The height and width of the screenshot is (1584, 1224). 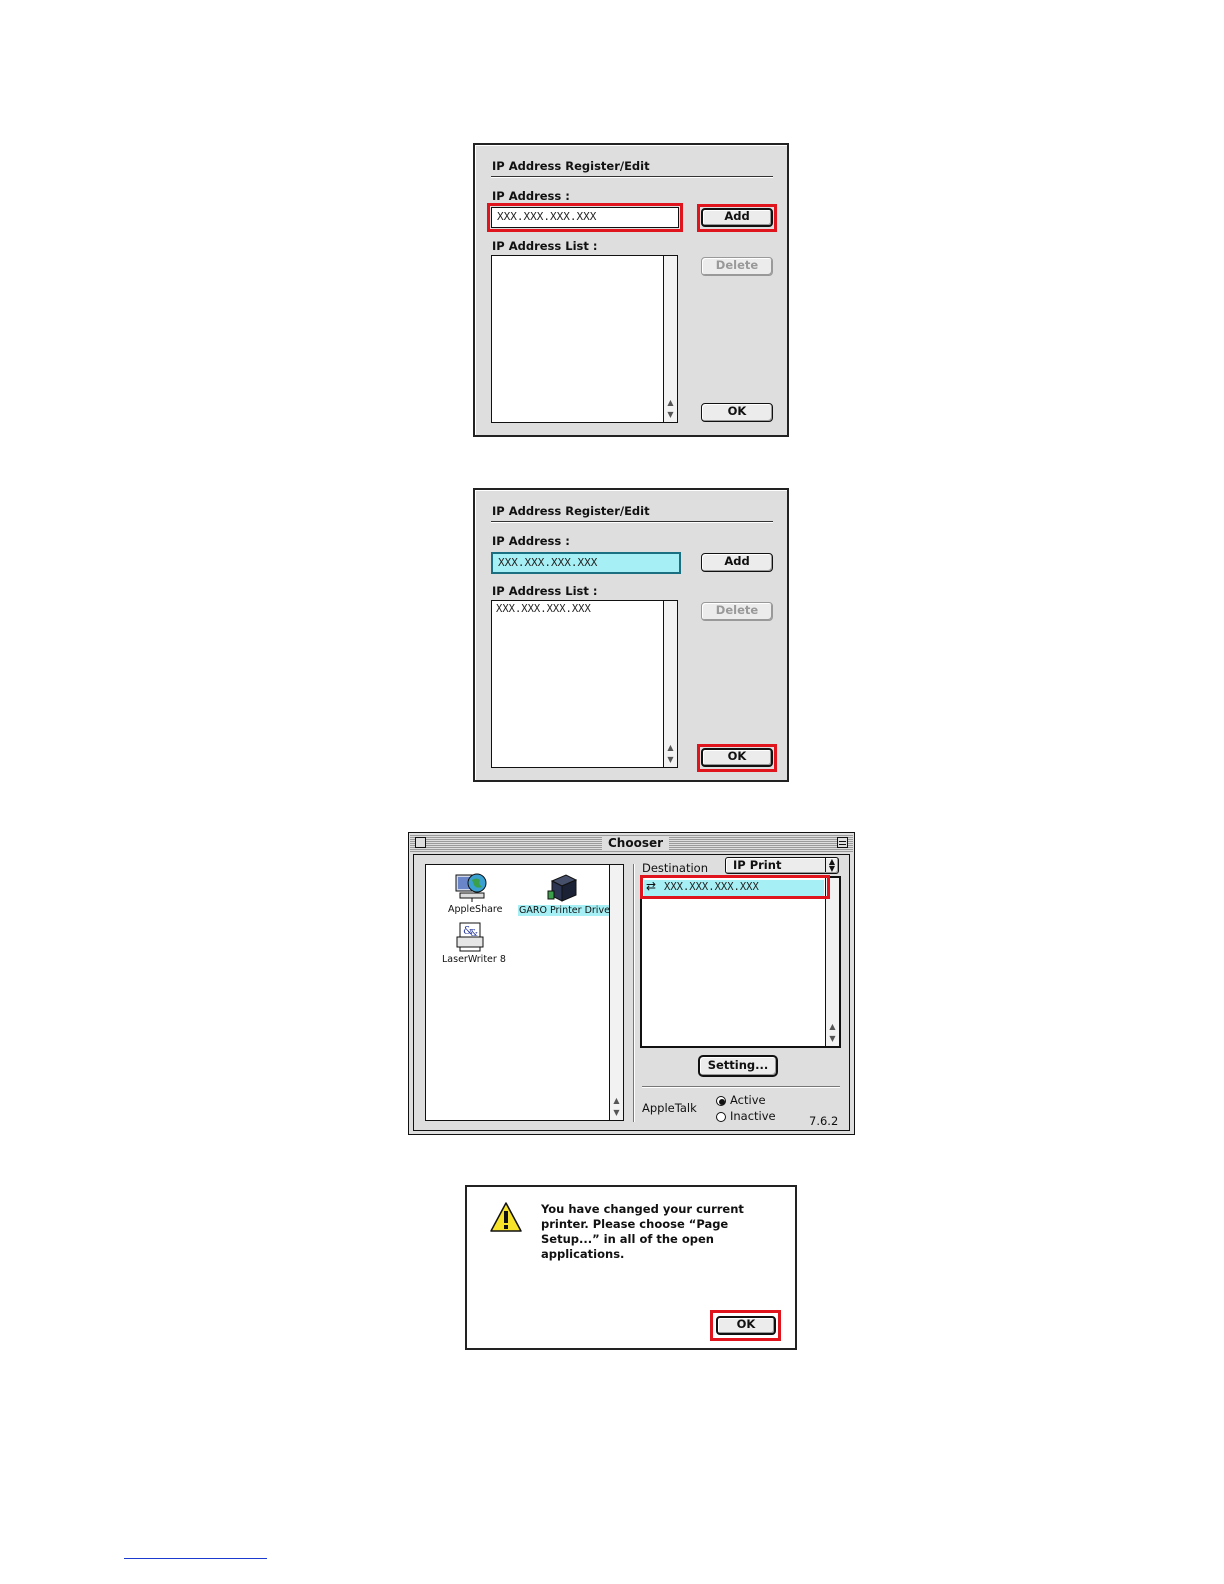 What do you see at coordinates (741, 1086) in the screenshot?
I see `appletalk-divider` at bounding box center [741, 1086].